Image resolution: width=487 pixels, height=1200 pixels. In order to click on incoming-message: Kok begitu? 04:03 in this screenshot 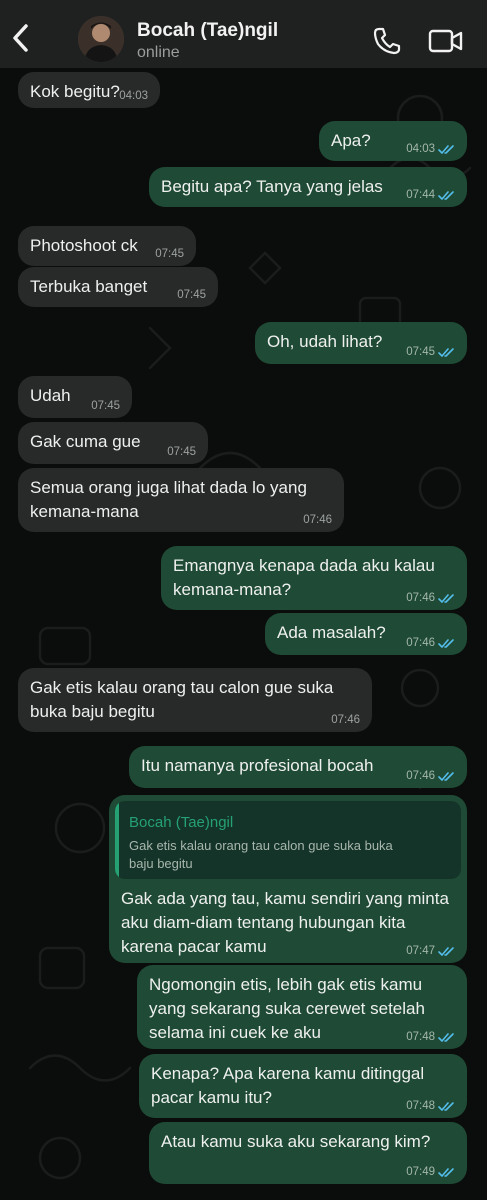, I will do `click(89, 90)`.